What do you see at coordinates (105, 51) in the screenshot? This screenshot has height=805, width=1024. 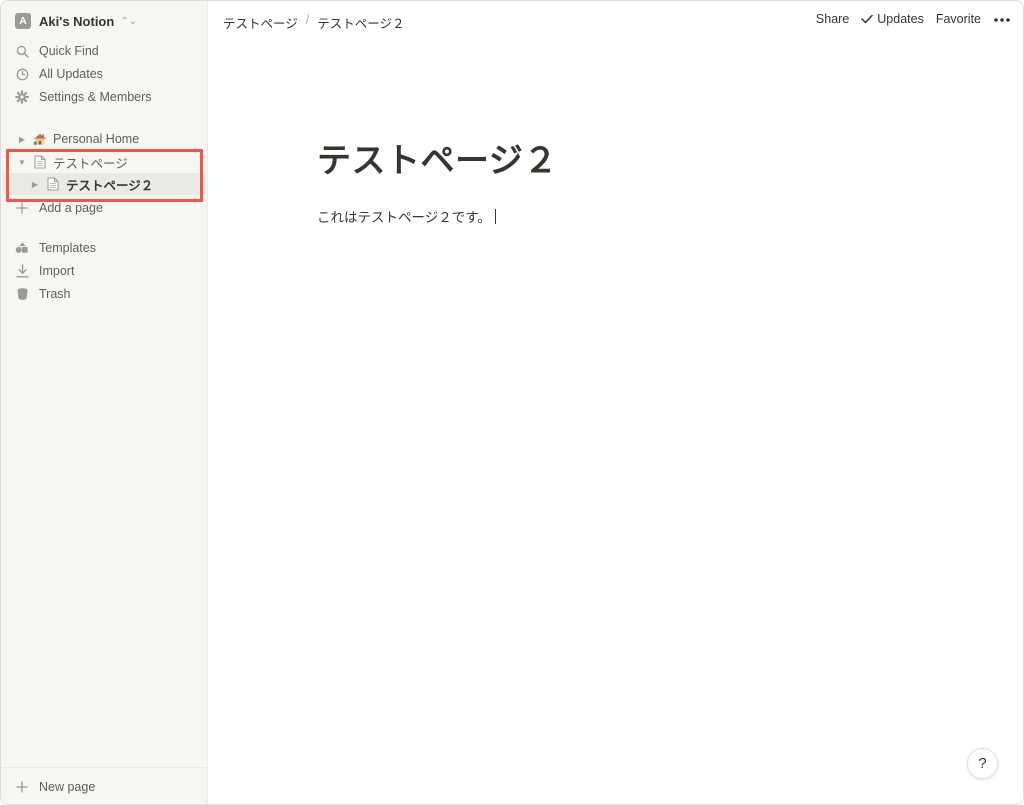 I see `sidebar-item-quick-find: Quick Find` at bounding box center [105, 51].